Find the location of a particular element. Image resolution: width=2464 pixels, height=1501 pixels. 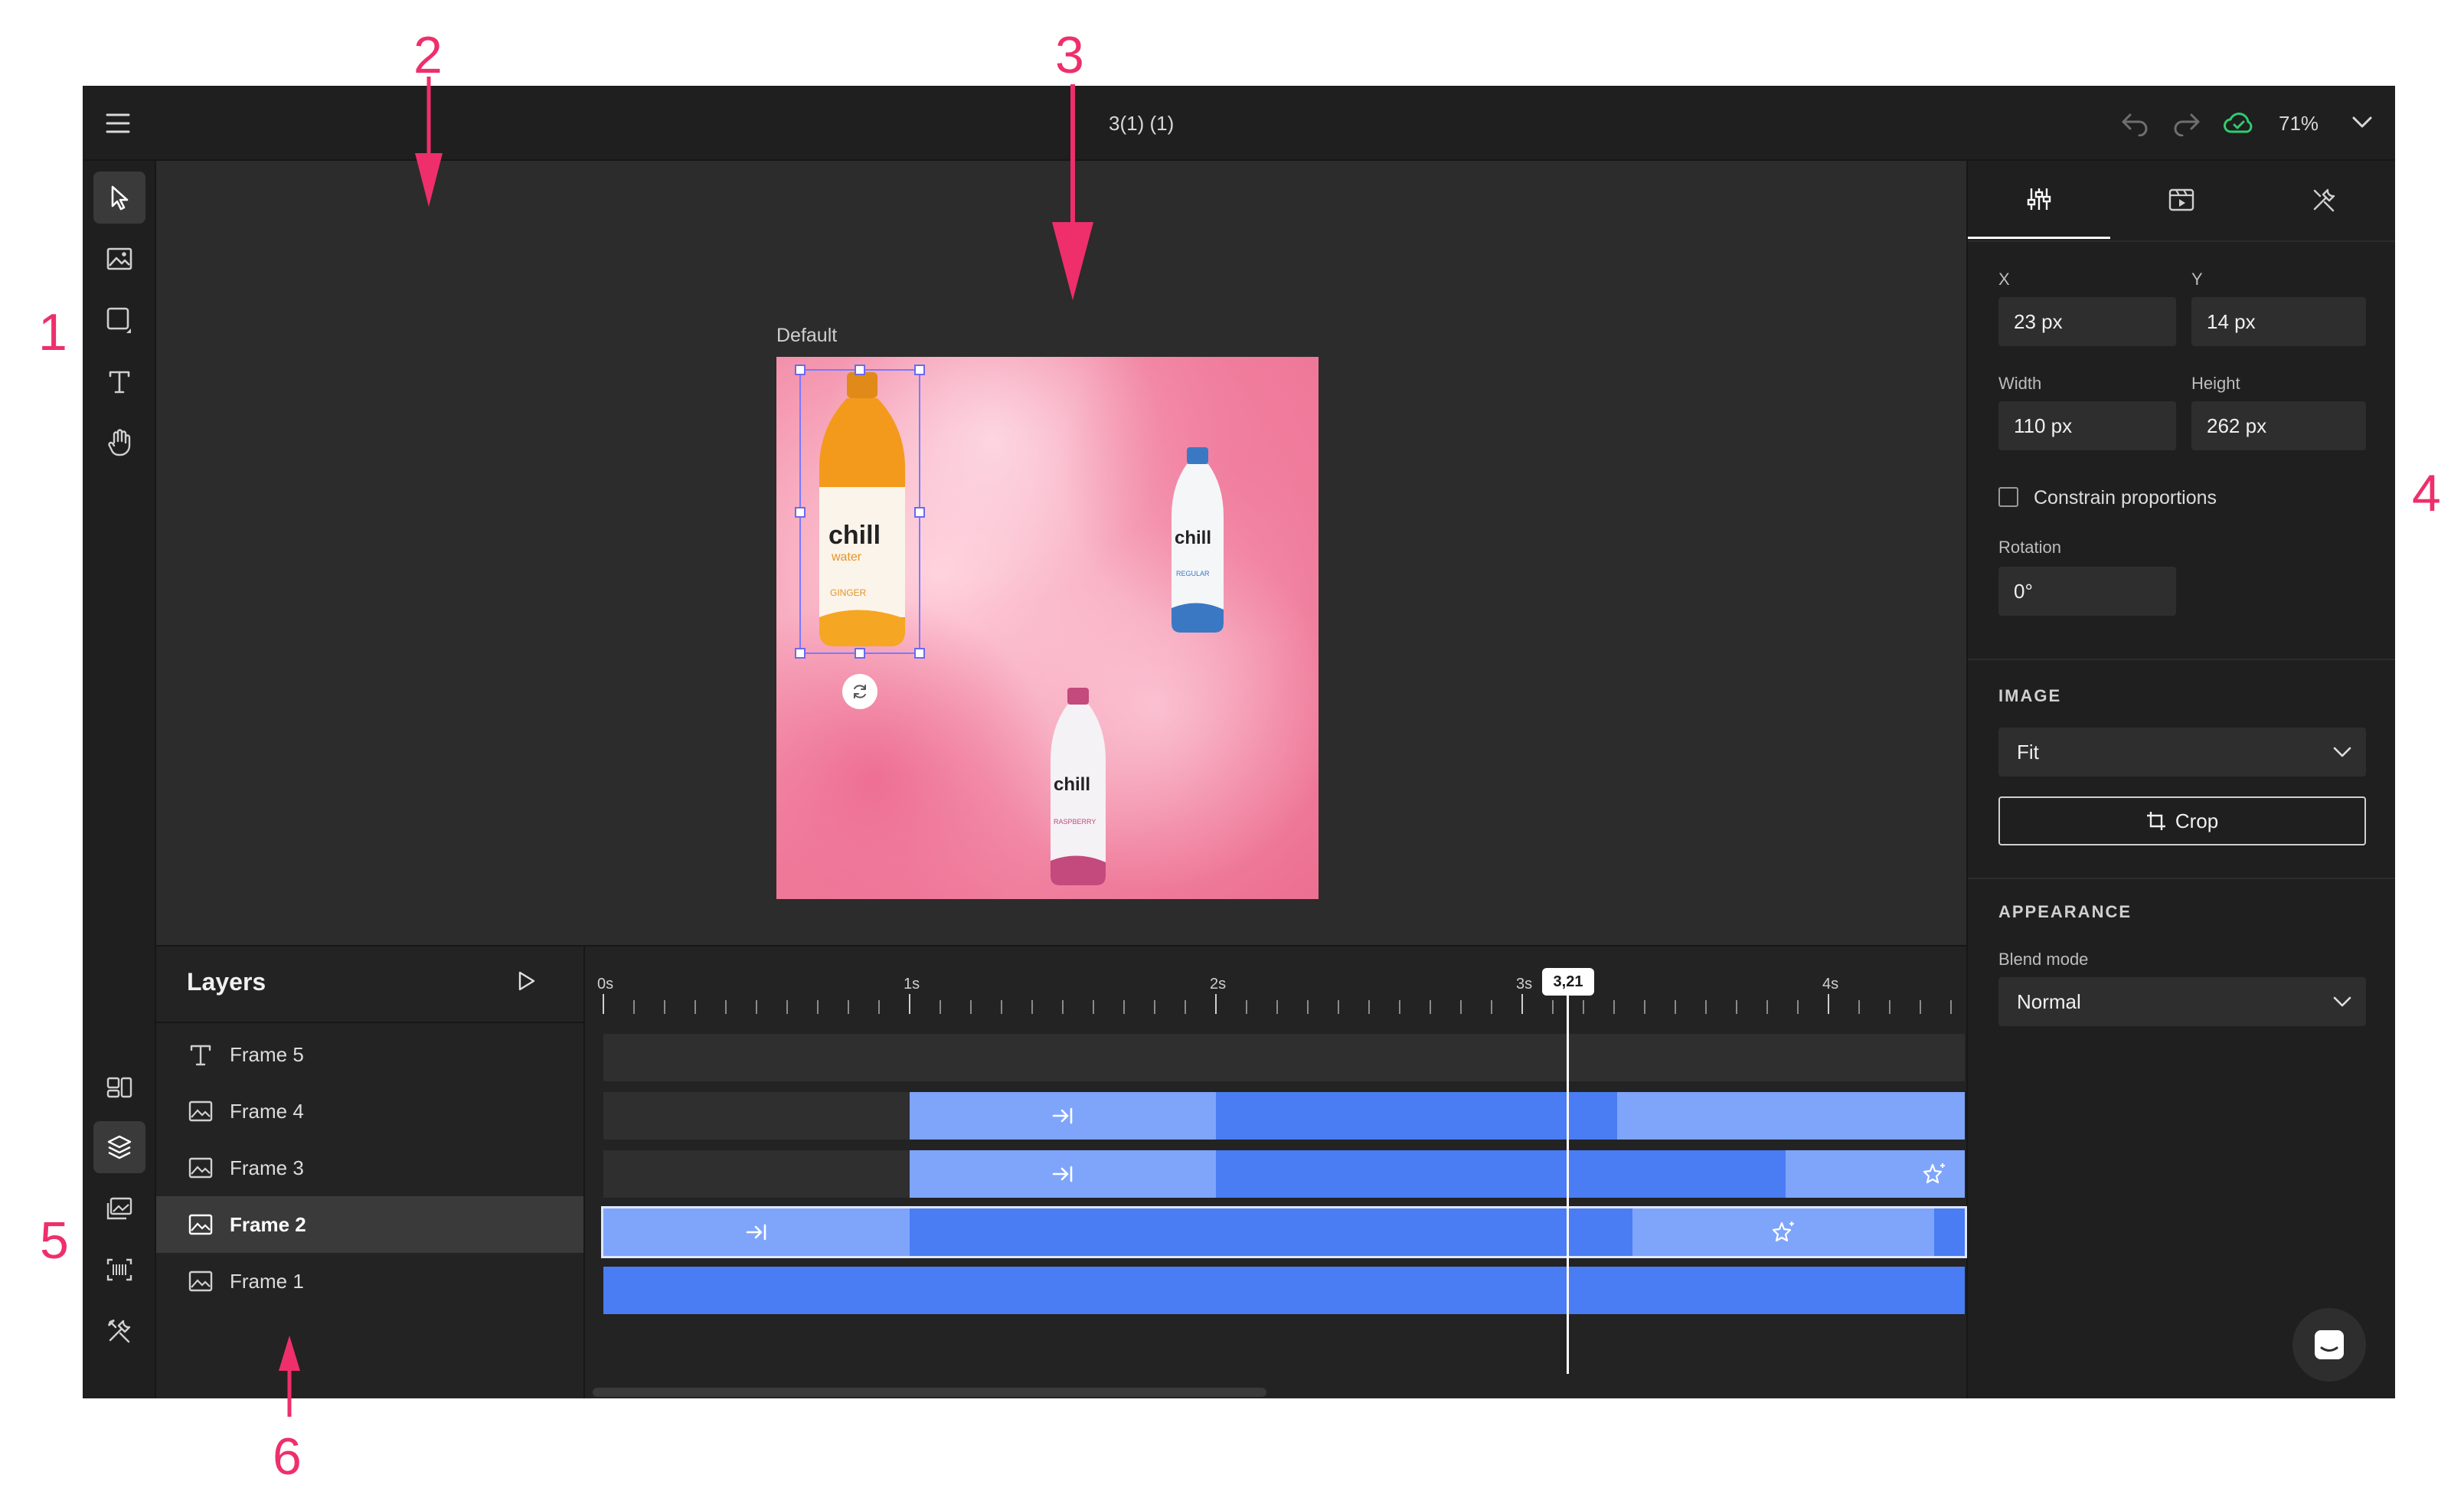

animation-icon is located at coordinates (2181, 199).